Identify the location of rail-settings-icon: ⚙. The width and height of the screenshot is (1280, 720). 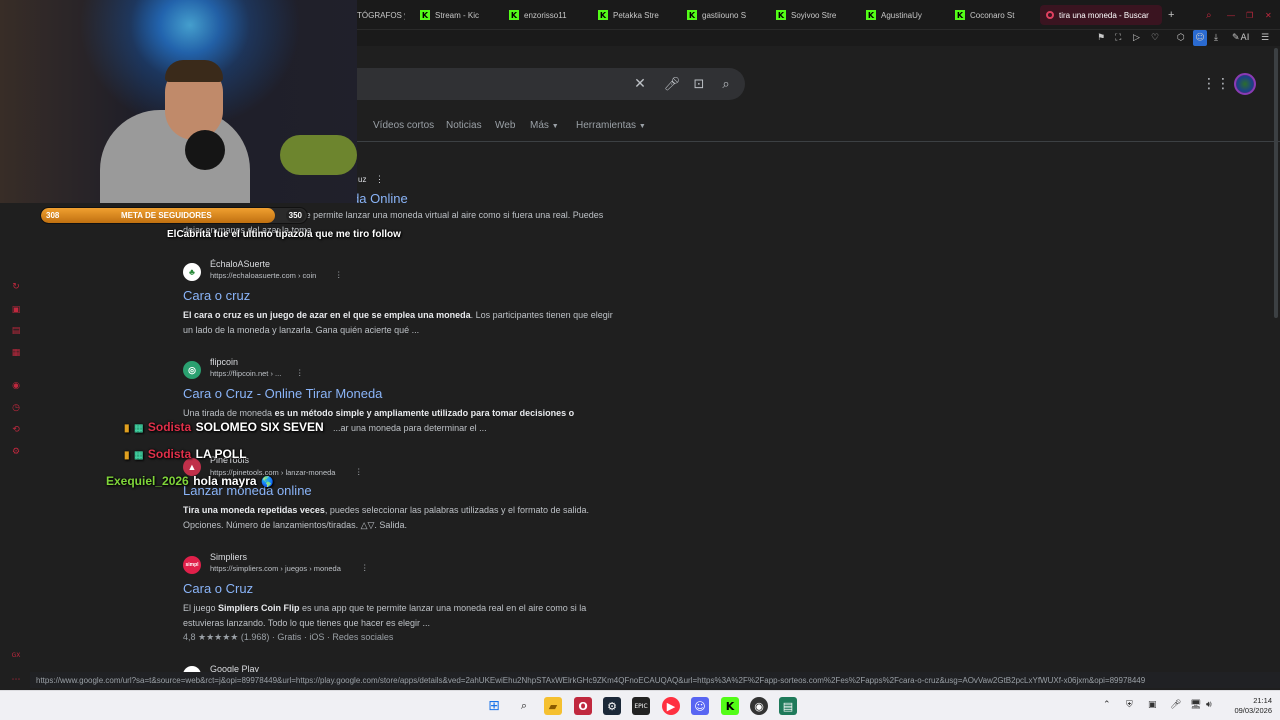
(16, 452).